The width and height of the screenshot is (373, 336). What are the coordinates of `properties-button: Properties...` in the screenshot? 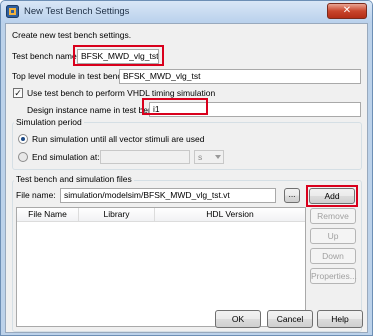 It's located at (333, 276).